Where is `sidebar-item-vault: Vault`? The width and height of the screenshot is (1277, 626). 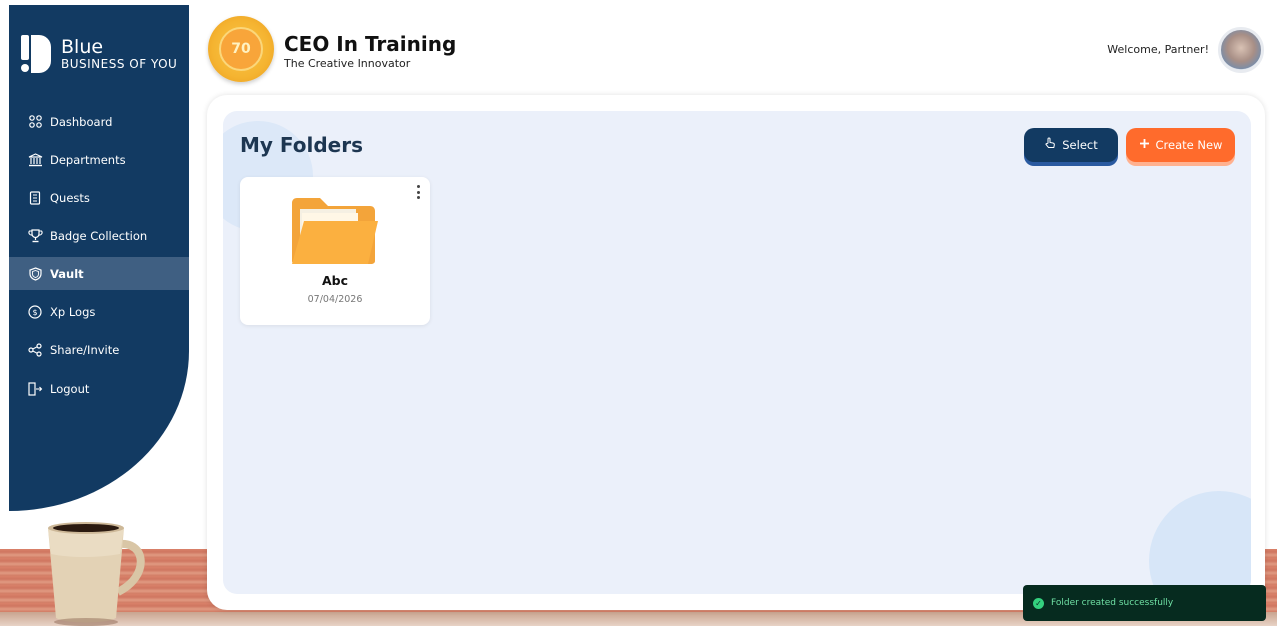 sidebar-item-vault: Vault is located at coordinates (99, 273).